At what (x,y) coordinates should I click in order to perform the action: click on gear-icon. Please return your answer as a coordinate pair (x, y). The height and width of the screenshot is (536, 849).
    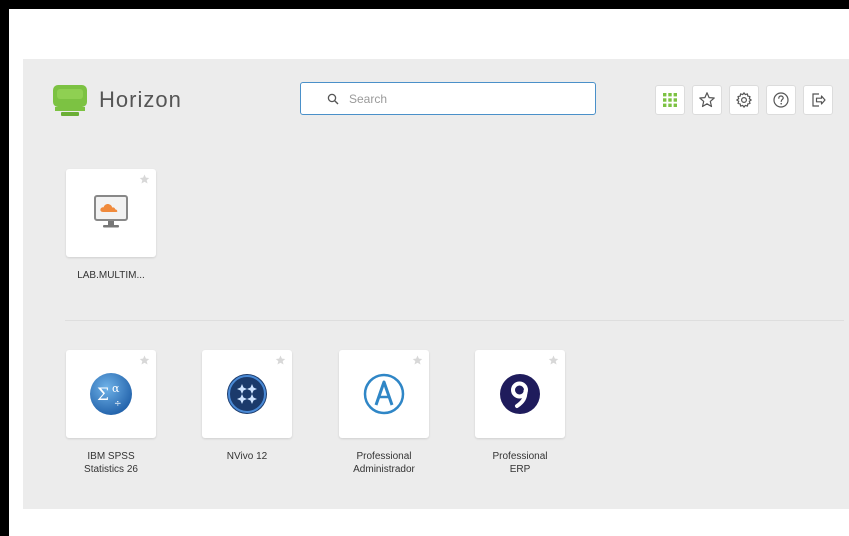
    Looking at the image, I should click on (744, 100).